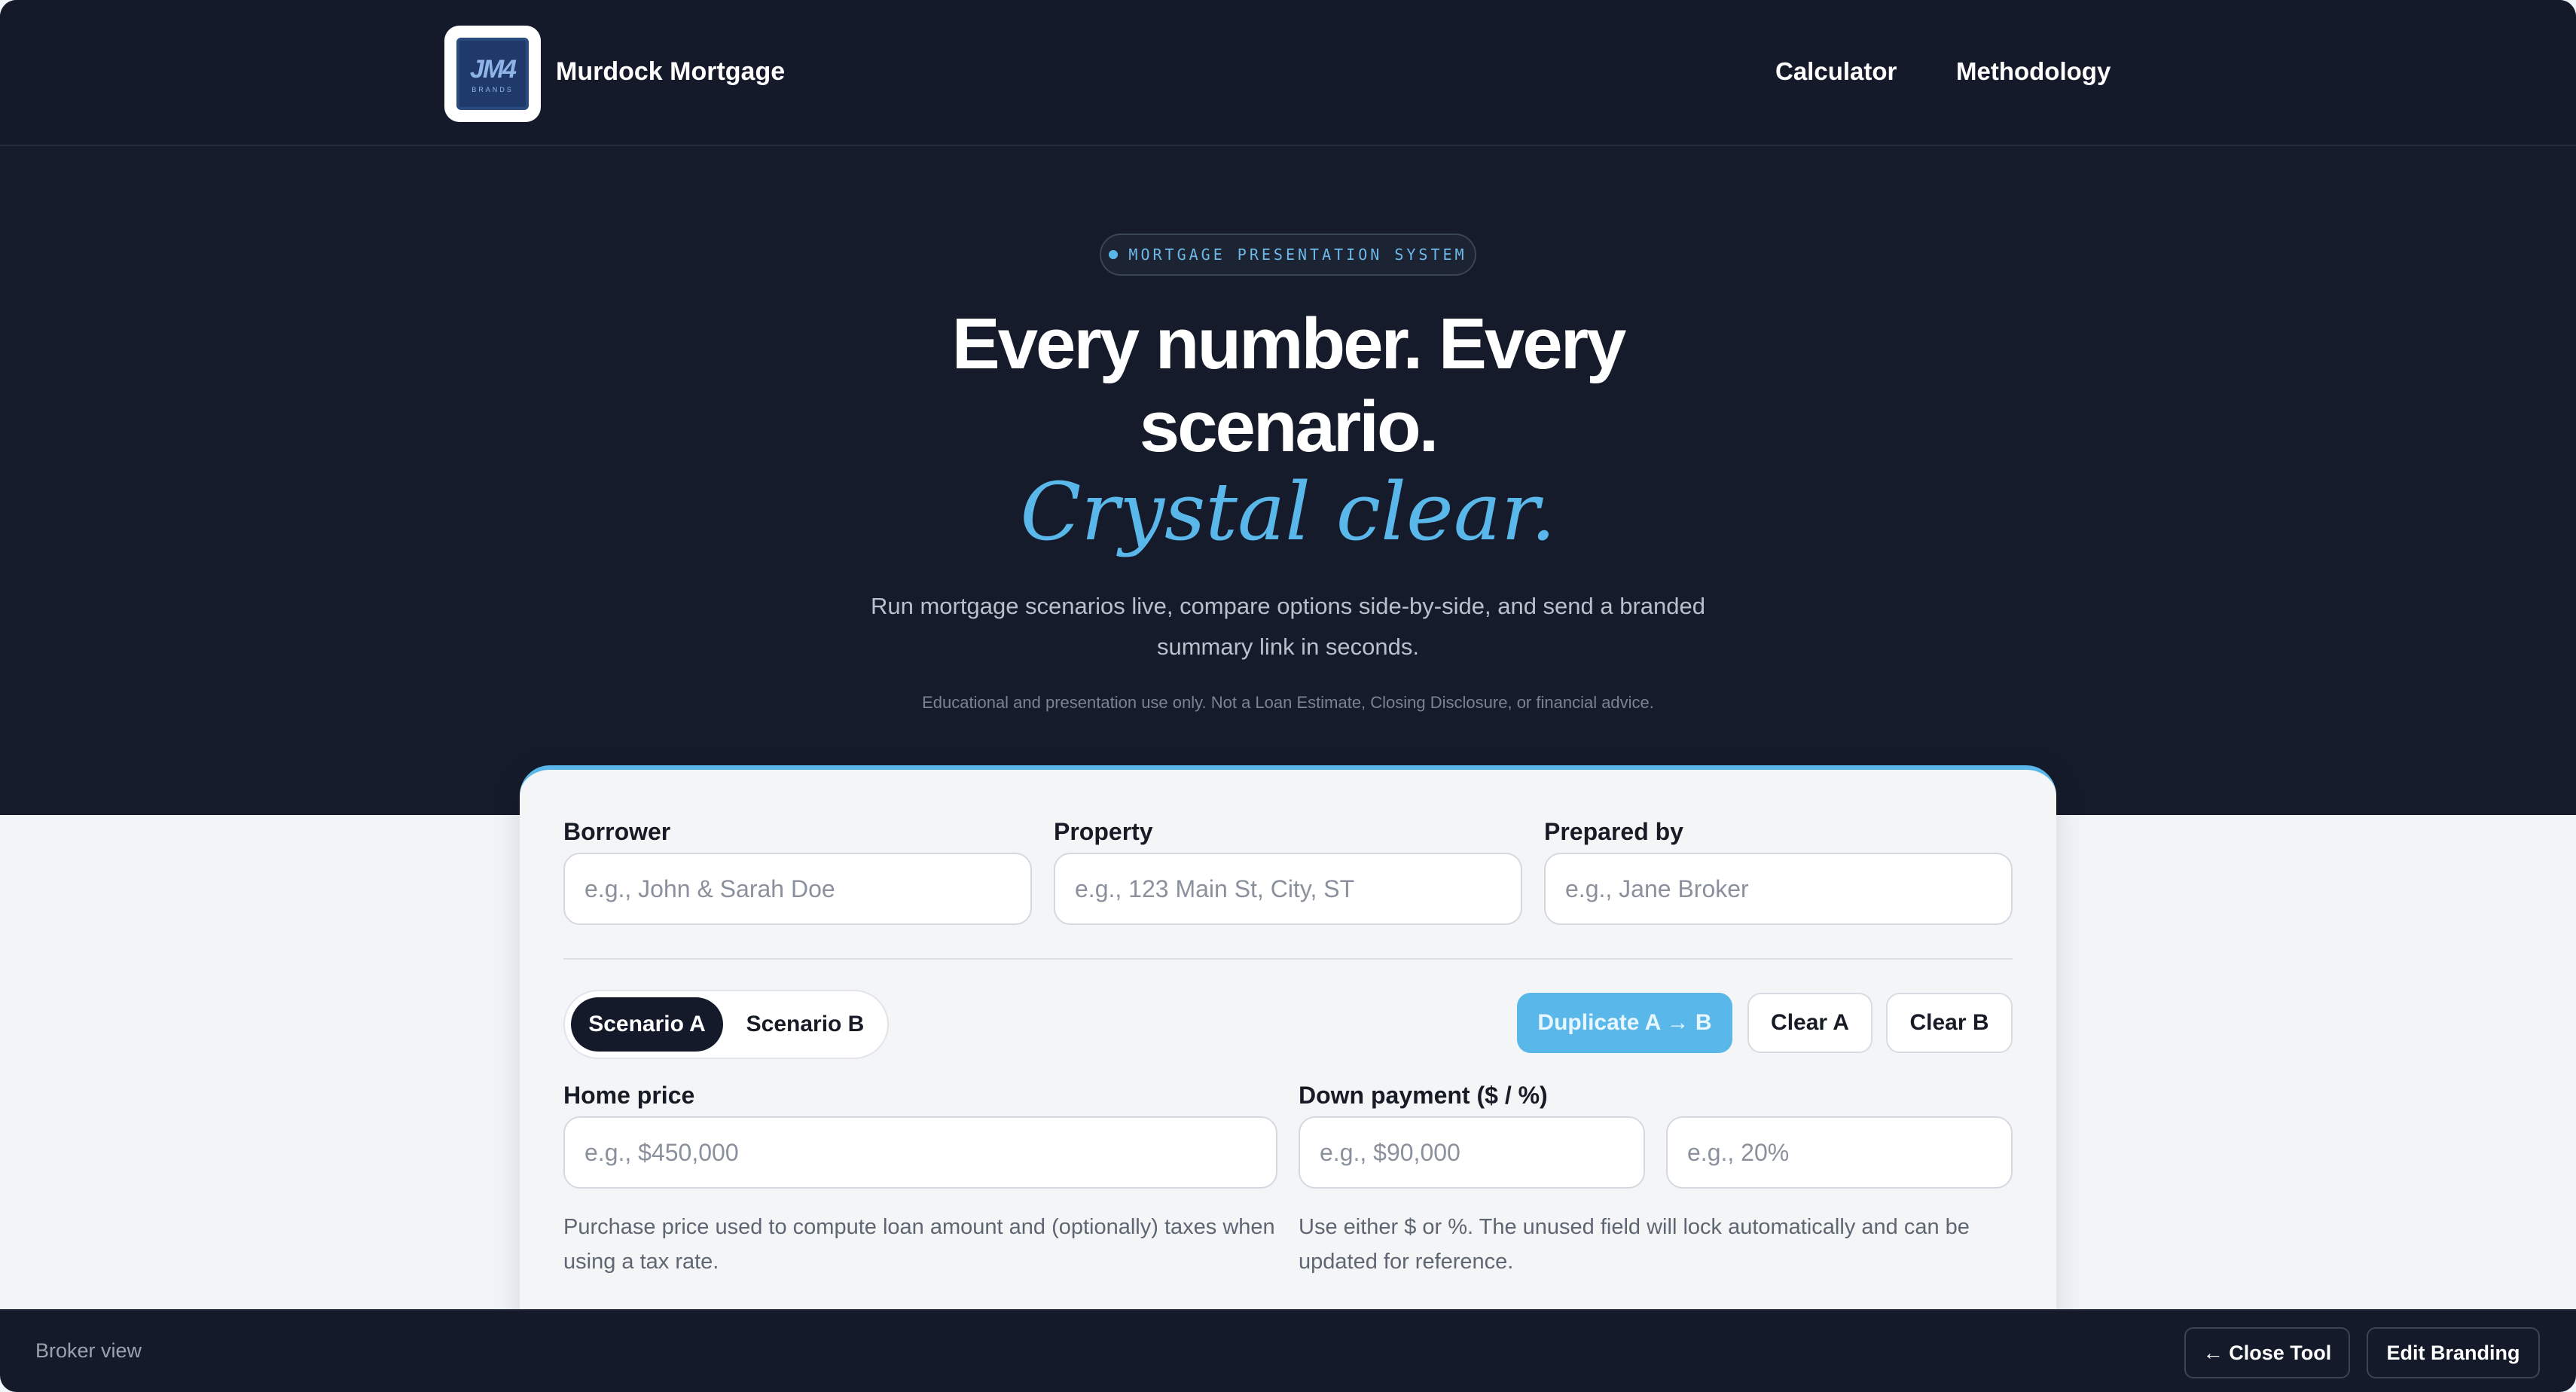  What do you see at coordinates (2454, 1352) in the screenshot?
I see `edit-branding-button: Edit Branding` at bounding box center [2454, 1352].